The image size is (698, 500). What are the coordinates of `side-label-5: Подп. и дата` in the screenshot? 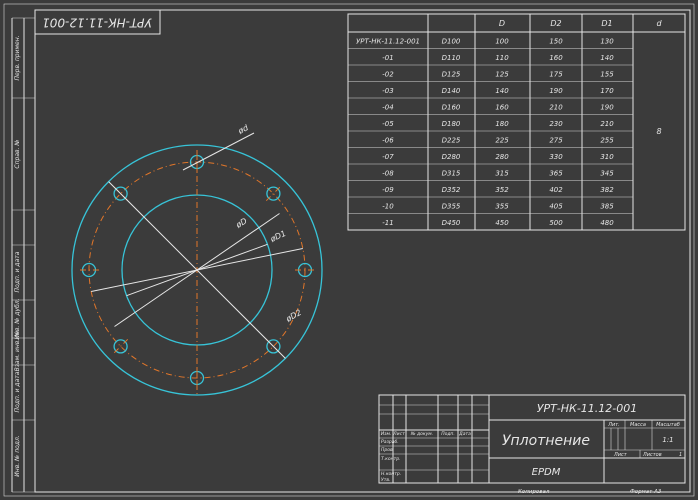 It's located at (17, 391).